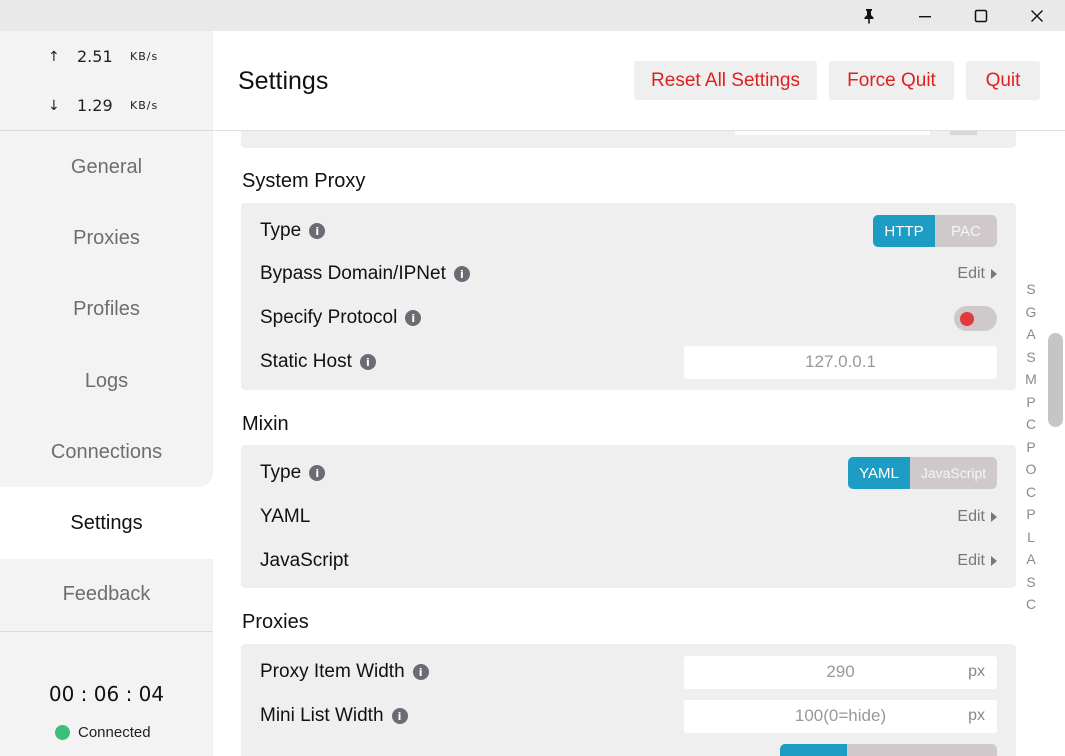 The width and height of the screenshot is (1065, 756). I want to click on bypass-row: Bypass Domain/IPNet i Edit, so click(628, 274).